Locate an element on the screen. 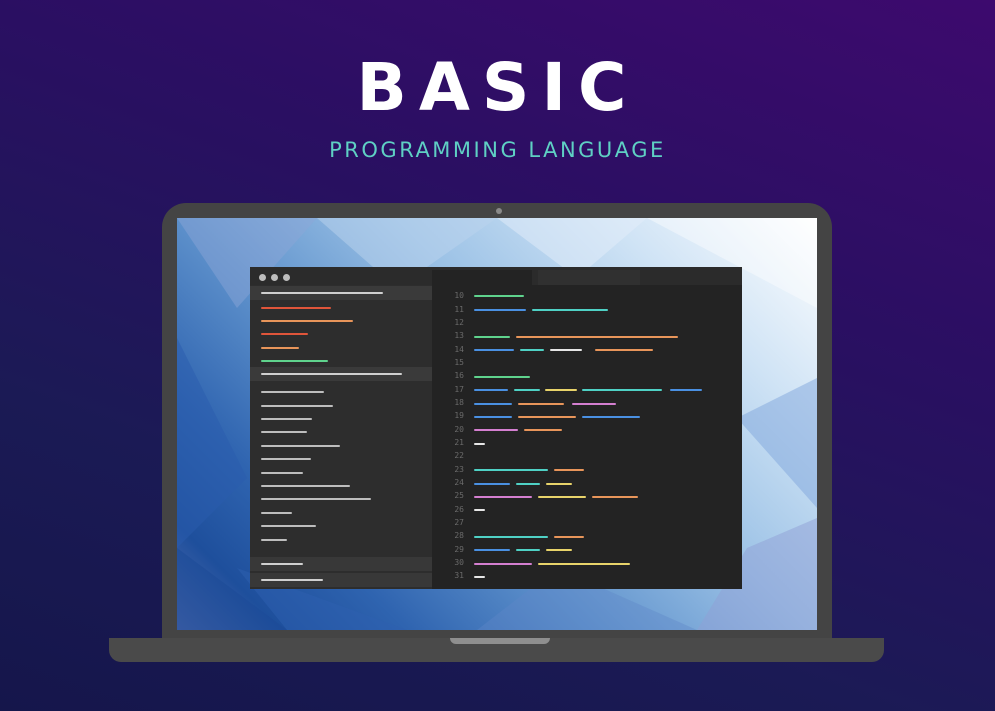 Image resolution: width=995 pixels, height=711 pixels. line-number: 31 is located at coordinates (459, 575).